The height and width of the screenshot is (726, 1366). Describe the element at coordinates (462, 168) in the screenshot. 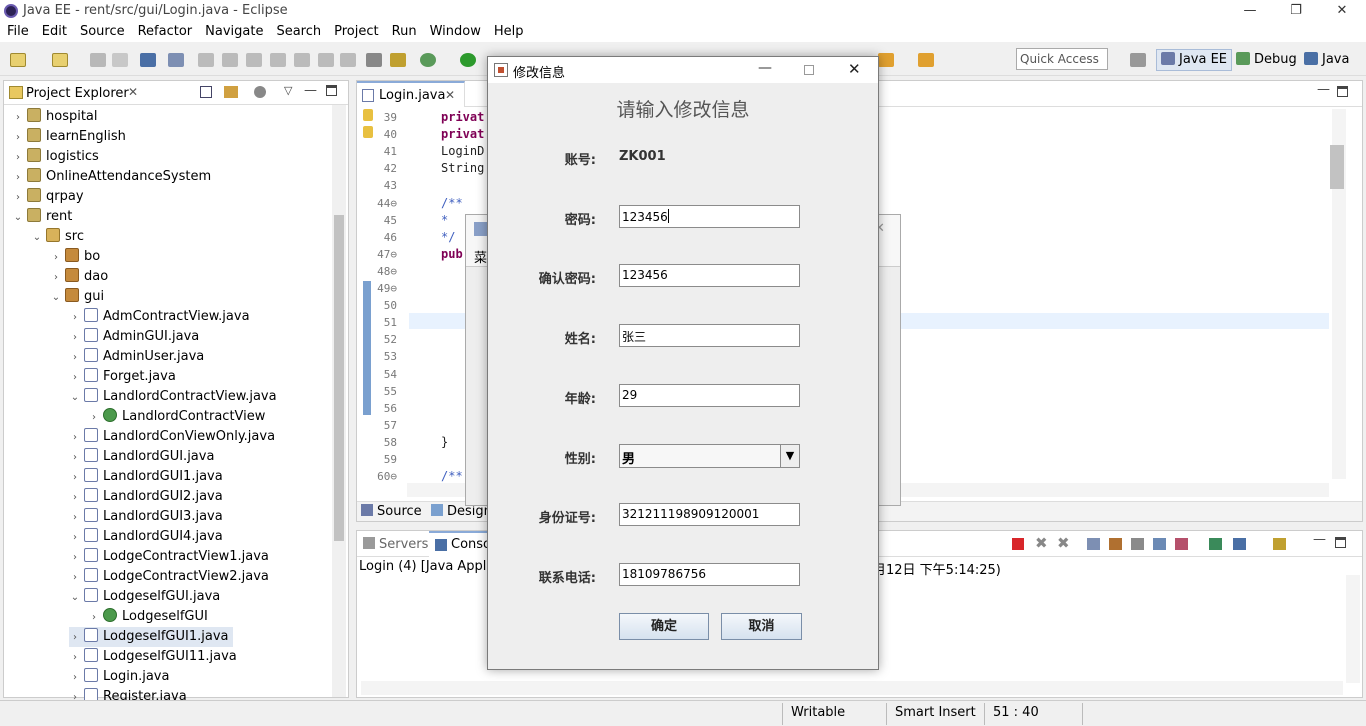

I see `code-line: String` at that location.